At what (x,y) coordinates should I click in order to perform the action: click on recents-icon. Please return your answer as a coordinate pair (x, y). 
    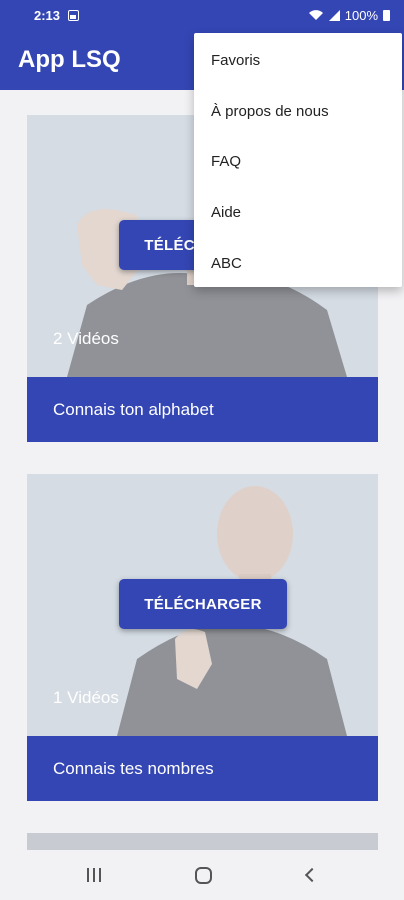
    Looking at the image, I should click on (94, 875).